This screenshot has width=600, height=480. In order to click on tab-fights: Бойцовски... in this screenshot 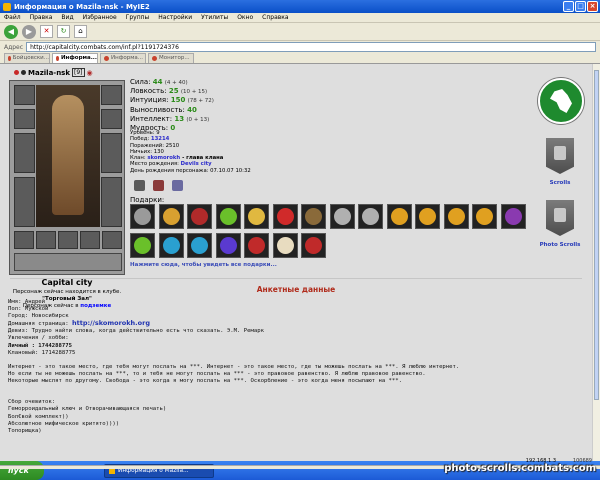, I will do `click(27, 58)`.